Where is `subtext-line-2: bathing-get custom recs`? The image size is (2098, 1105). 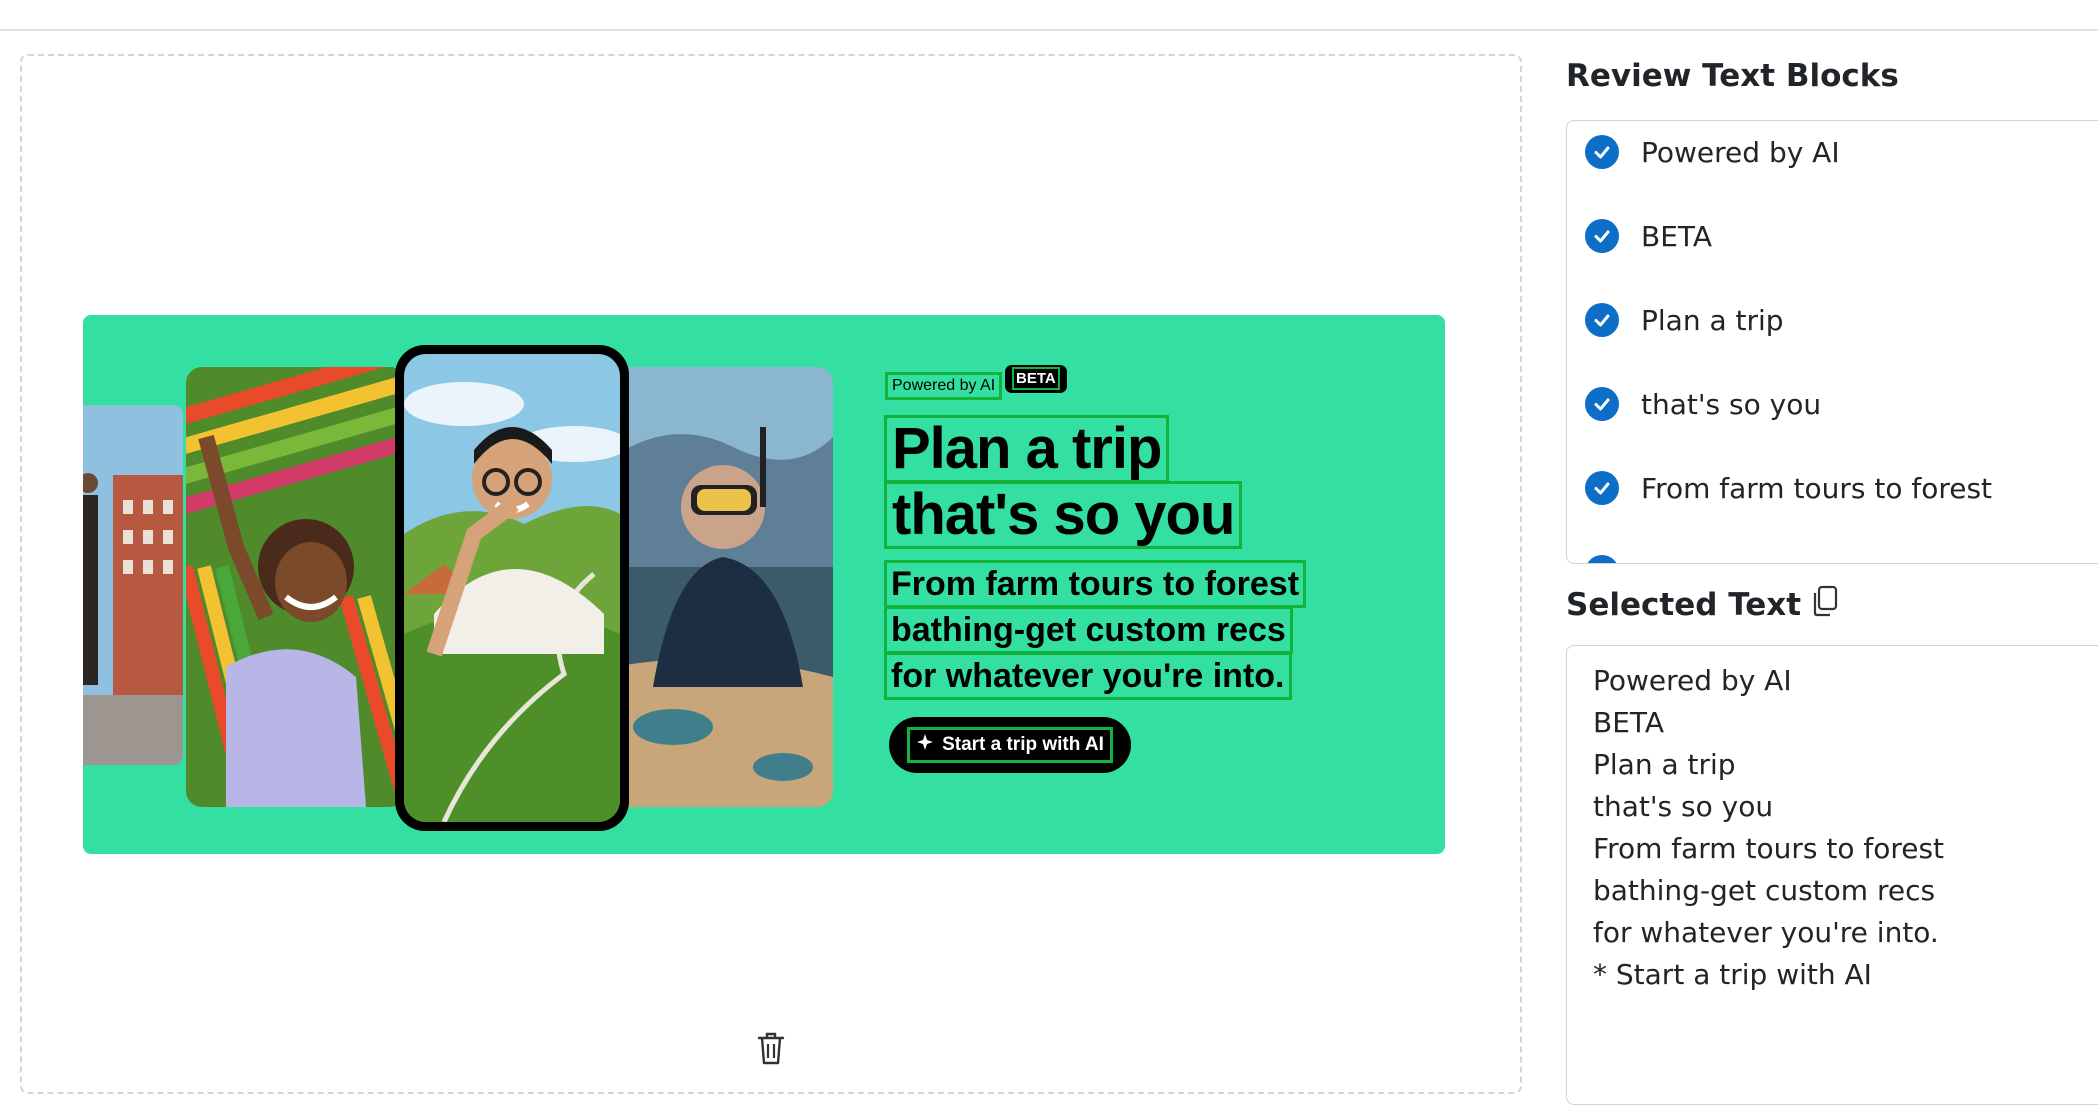
subtext-line-2: bathing-get custom recs is located at coordinates (1088, 630).